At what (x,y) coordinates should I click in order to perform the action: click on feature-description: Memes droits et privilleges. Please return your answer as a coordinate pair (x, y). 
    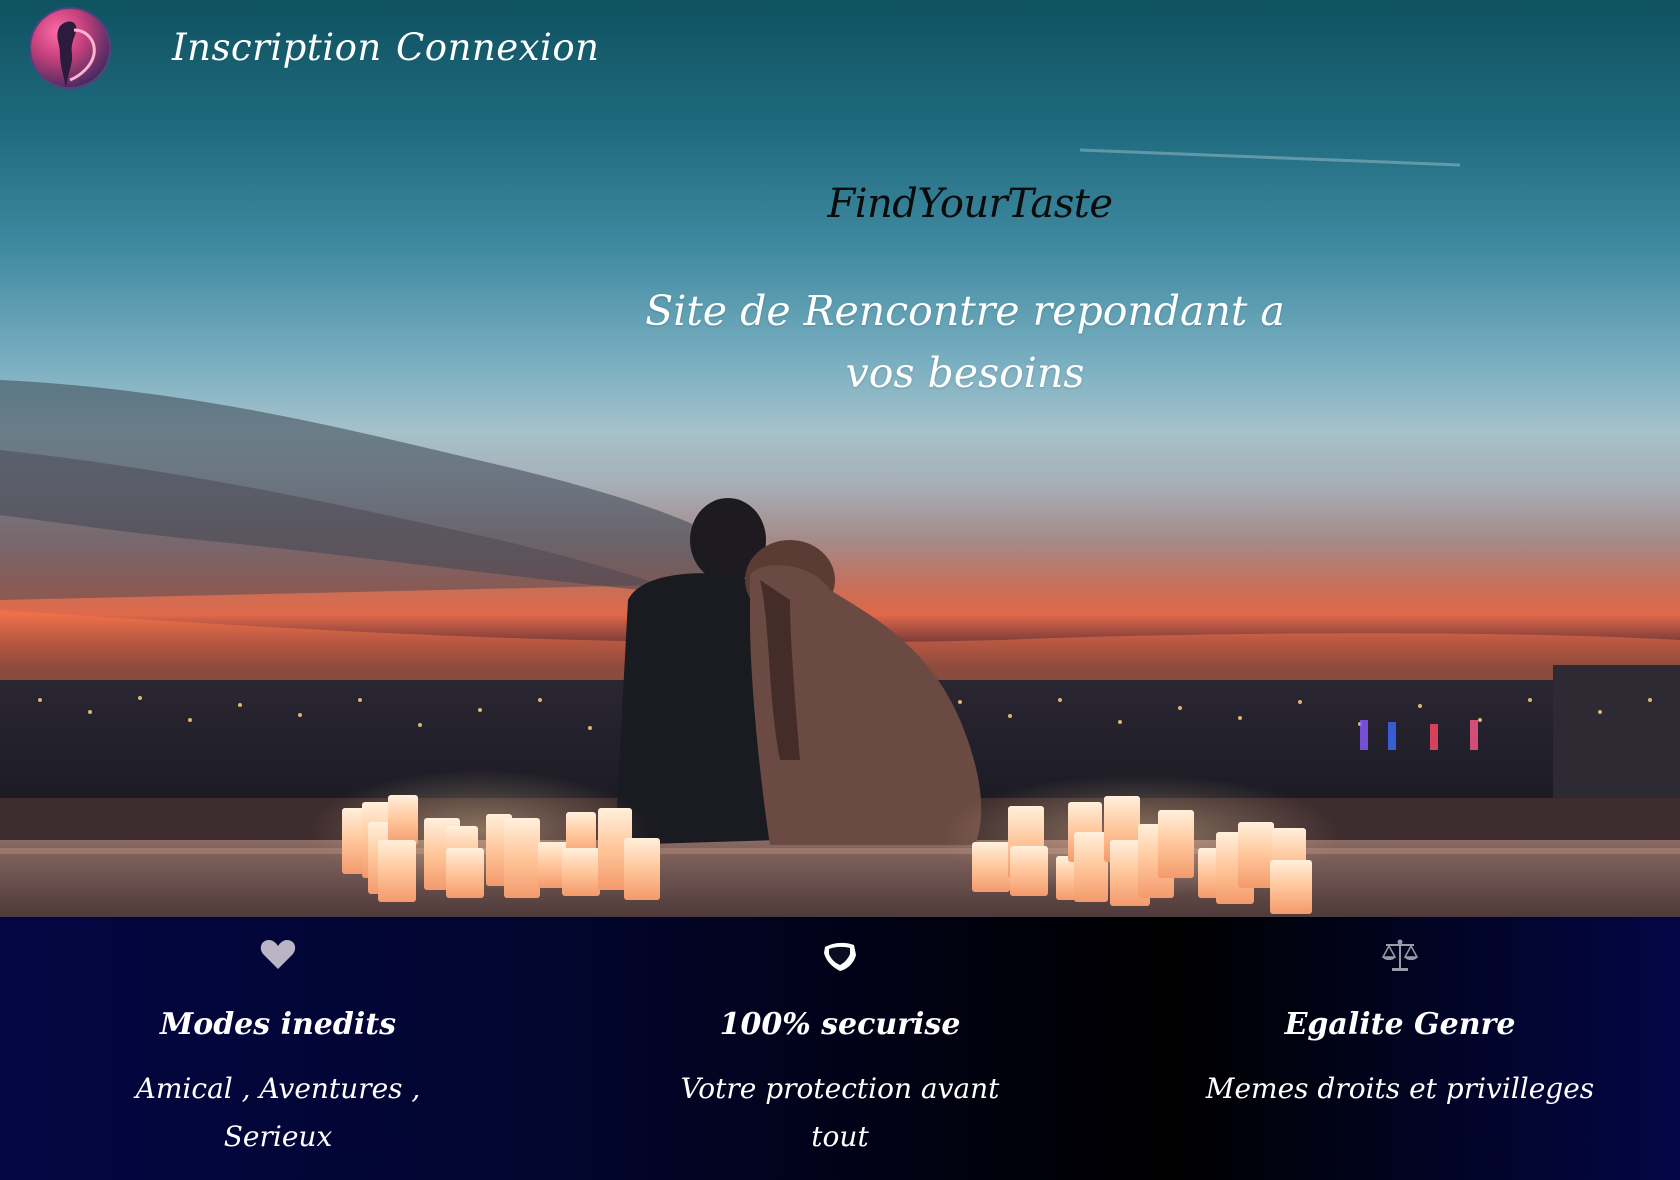
    Looking at the image, I should click on (1400, 1088).